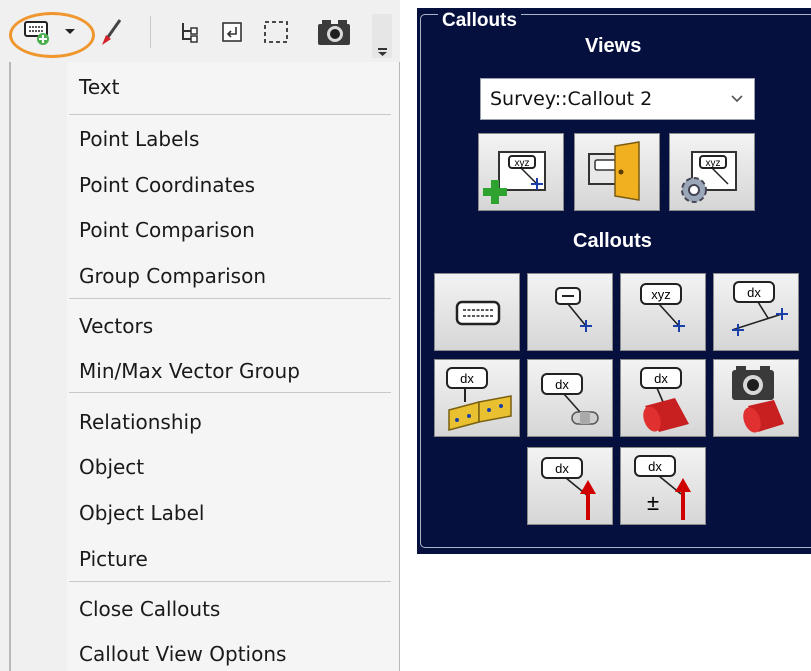 The height and width of the screenshot is (671, 811). I want to click on toolbar-separator, so click(150, 32).